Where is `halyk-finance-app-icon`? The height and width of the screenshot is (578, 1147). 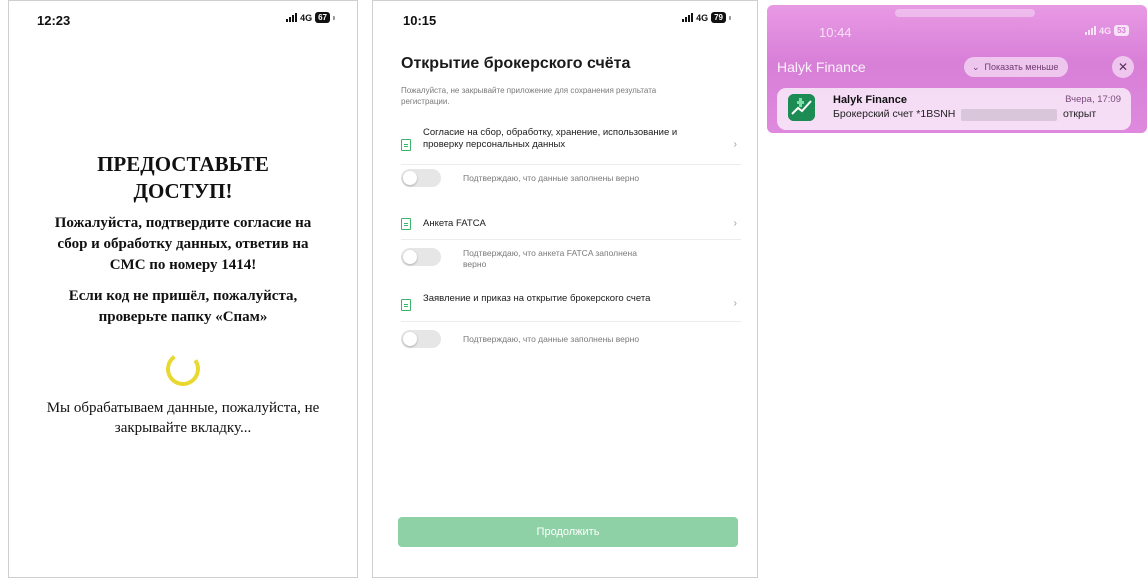
halyk-finance-app-icon is located at coordinates (801, 107).